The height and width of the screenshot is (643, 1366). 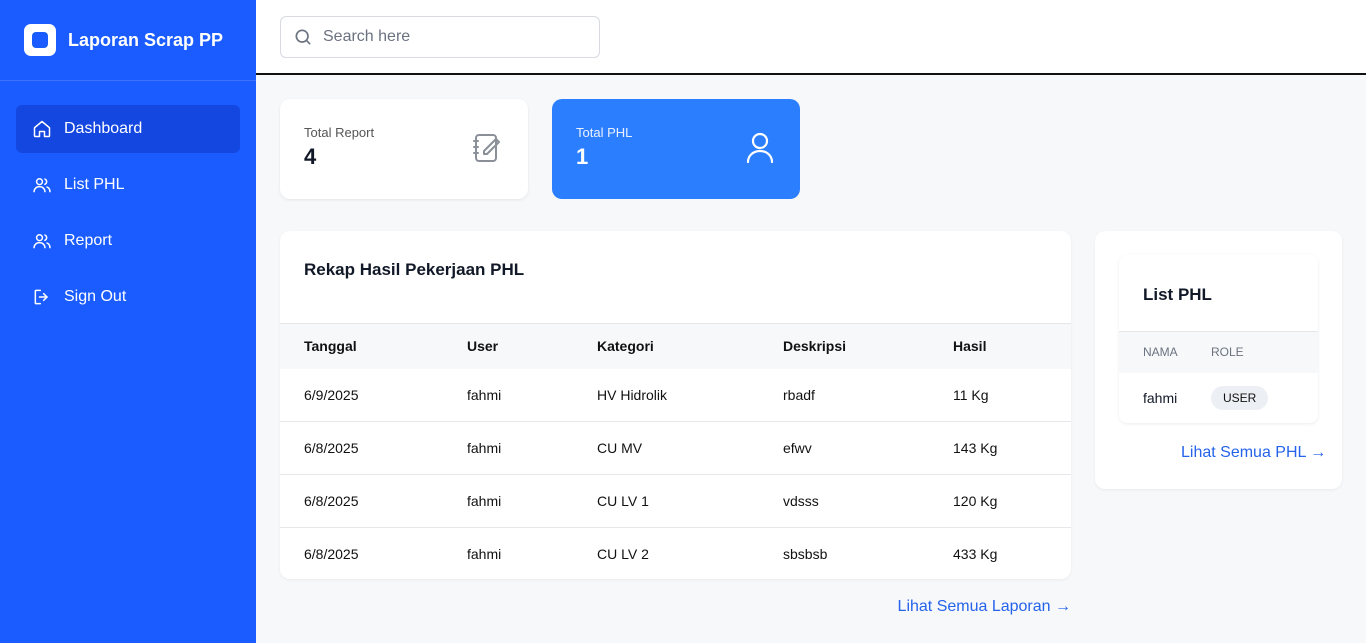 I want to click on notebook-edit-icon, so click(x=486, y=148).